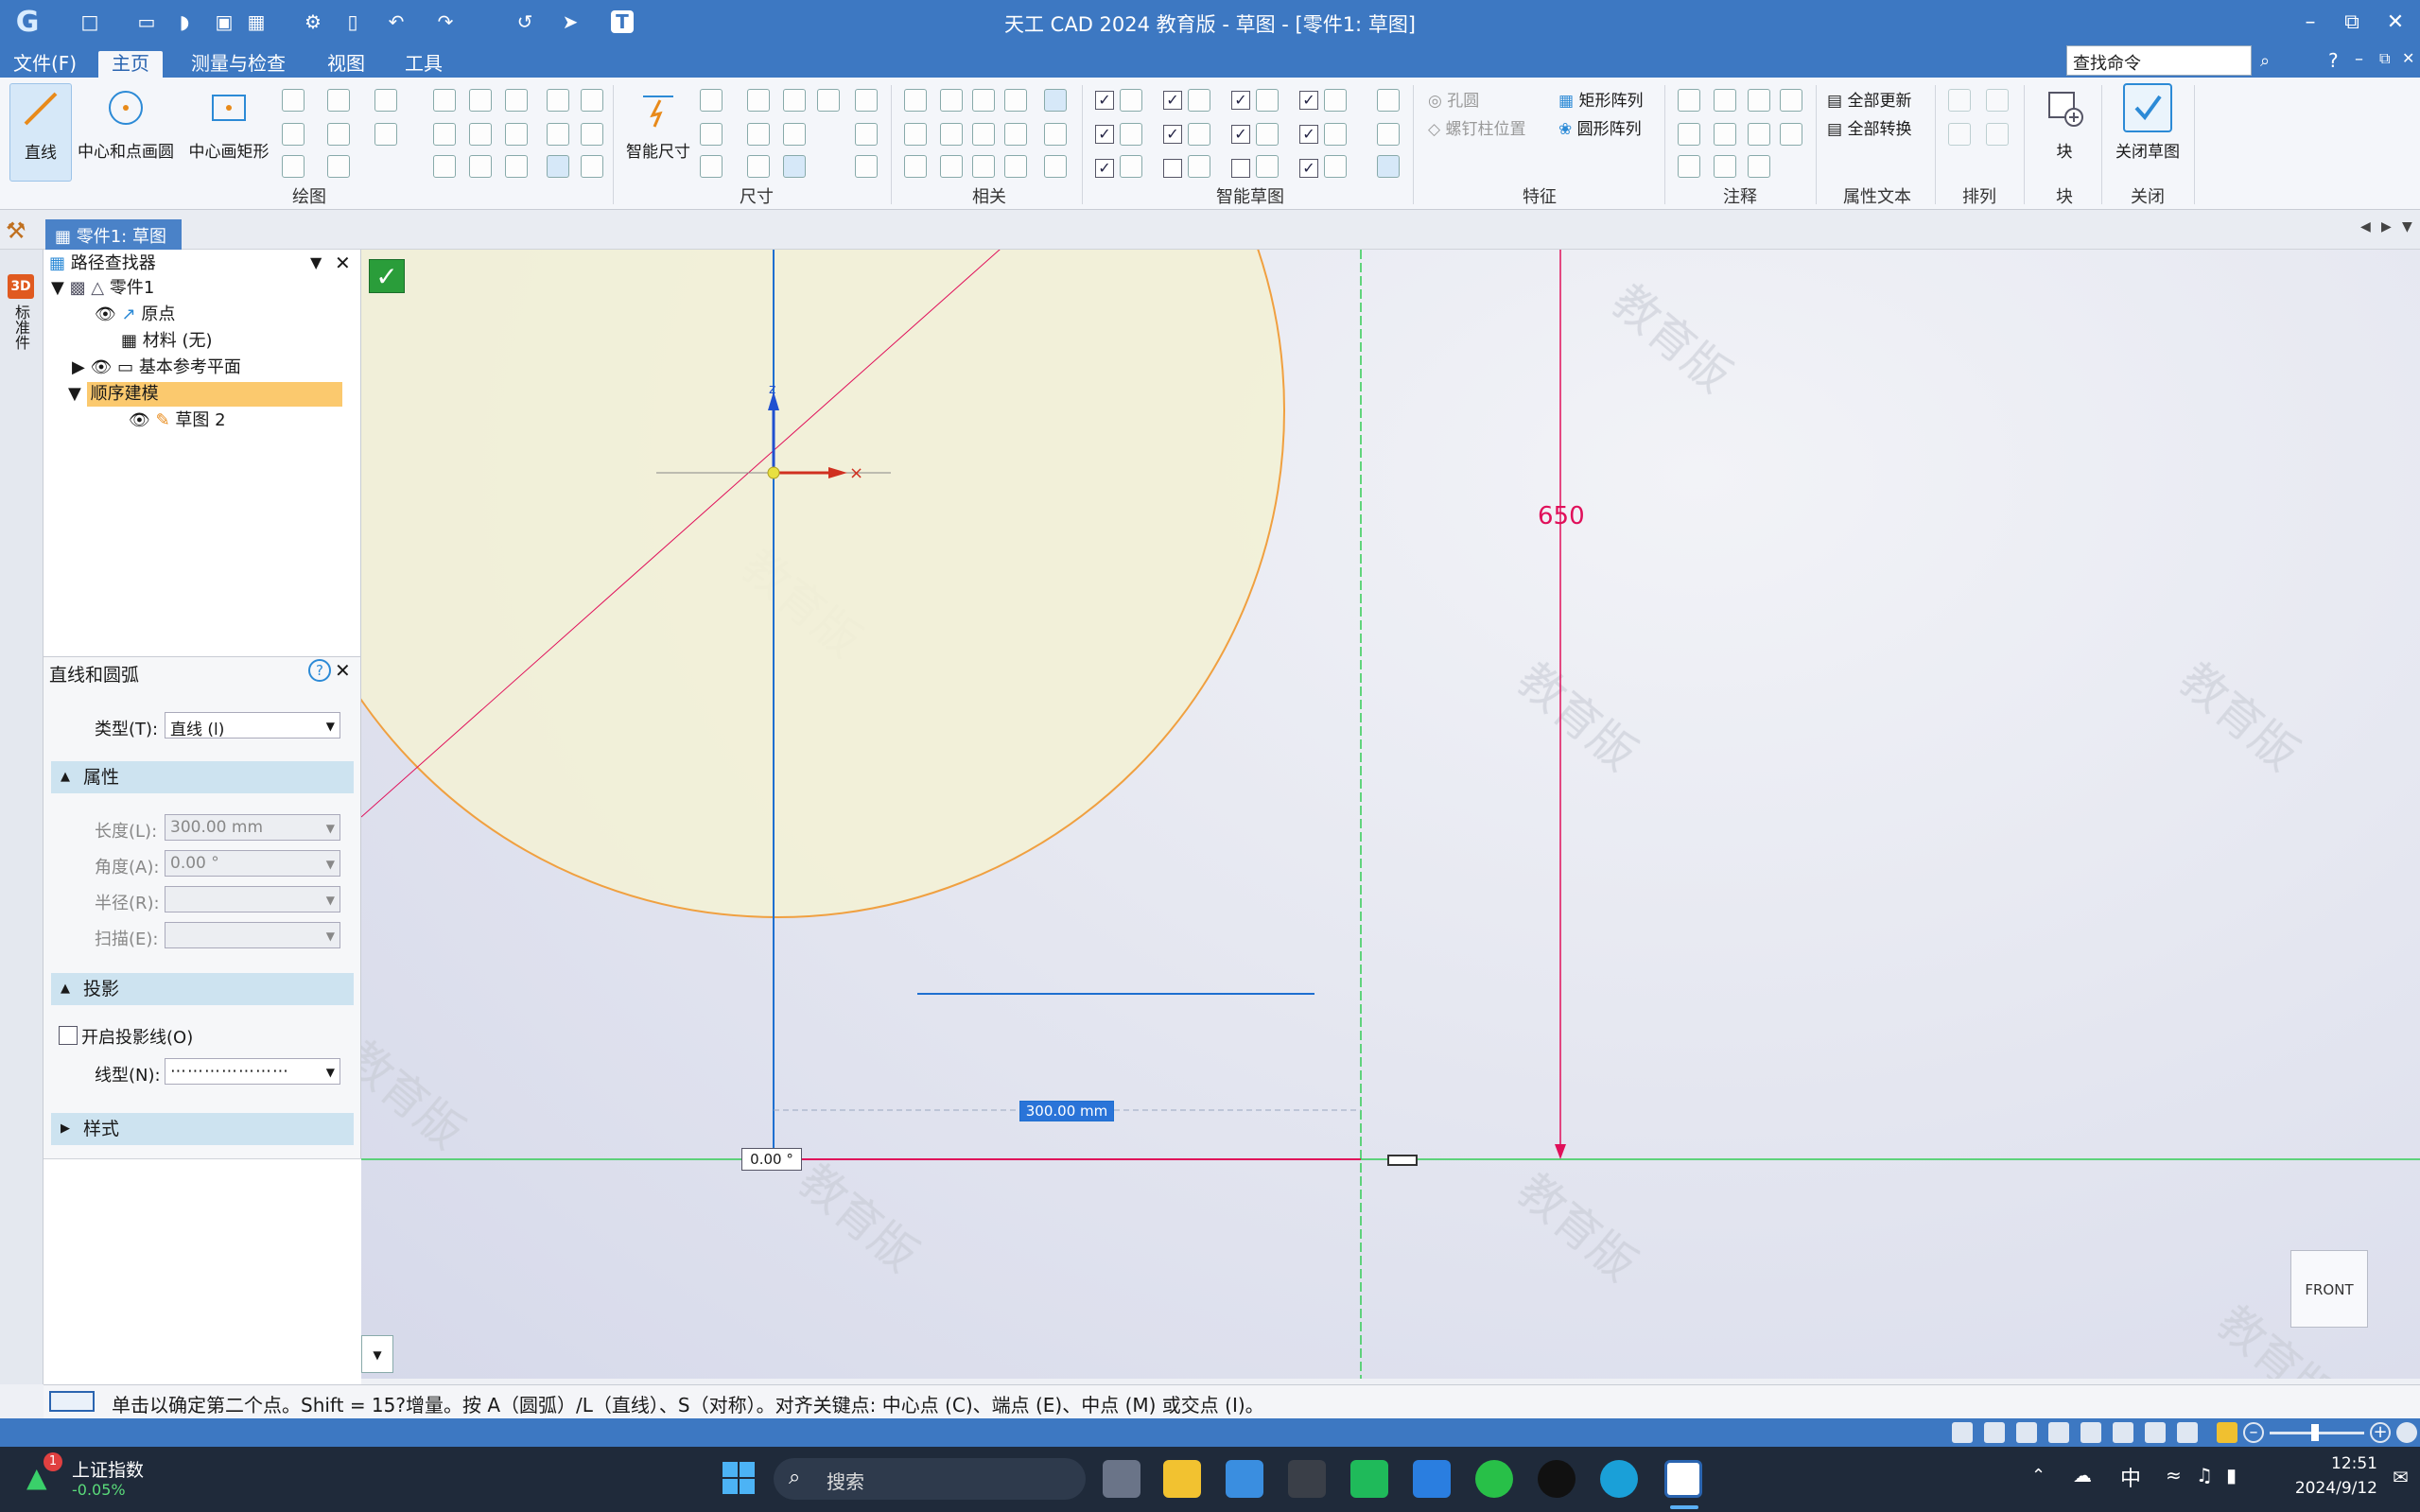 This screenshot has height=1512, width=2420. What do you see at coordinates (1016, 166) in the screenshot?
I see `rel-symaxis-icon` at bounding box center [1016, 166].